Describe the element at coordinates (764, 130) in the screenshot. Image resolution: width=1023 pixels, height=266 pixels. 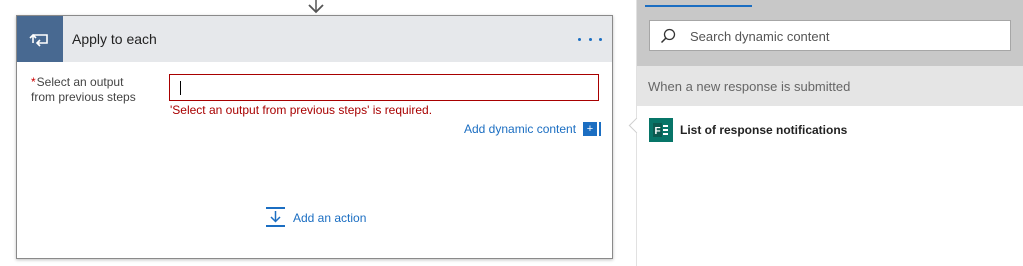
I see `dynamic-content-item-label: List of response notifications` at that location.